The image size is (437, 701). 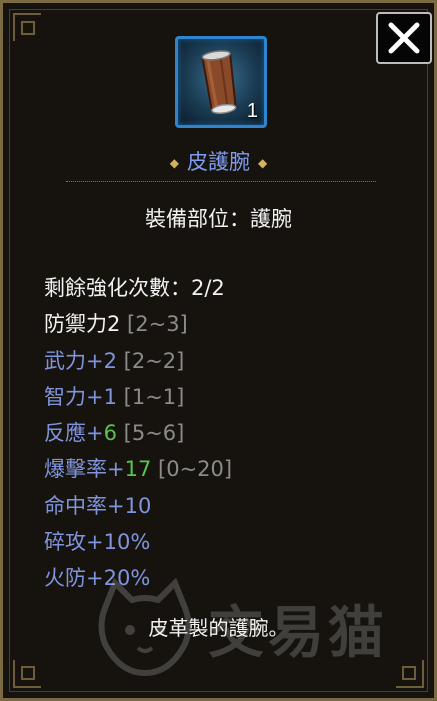 I want to click on stat-text: 6, so click(x=110, y=433).